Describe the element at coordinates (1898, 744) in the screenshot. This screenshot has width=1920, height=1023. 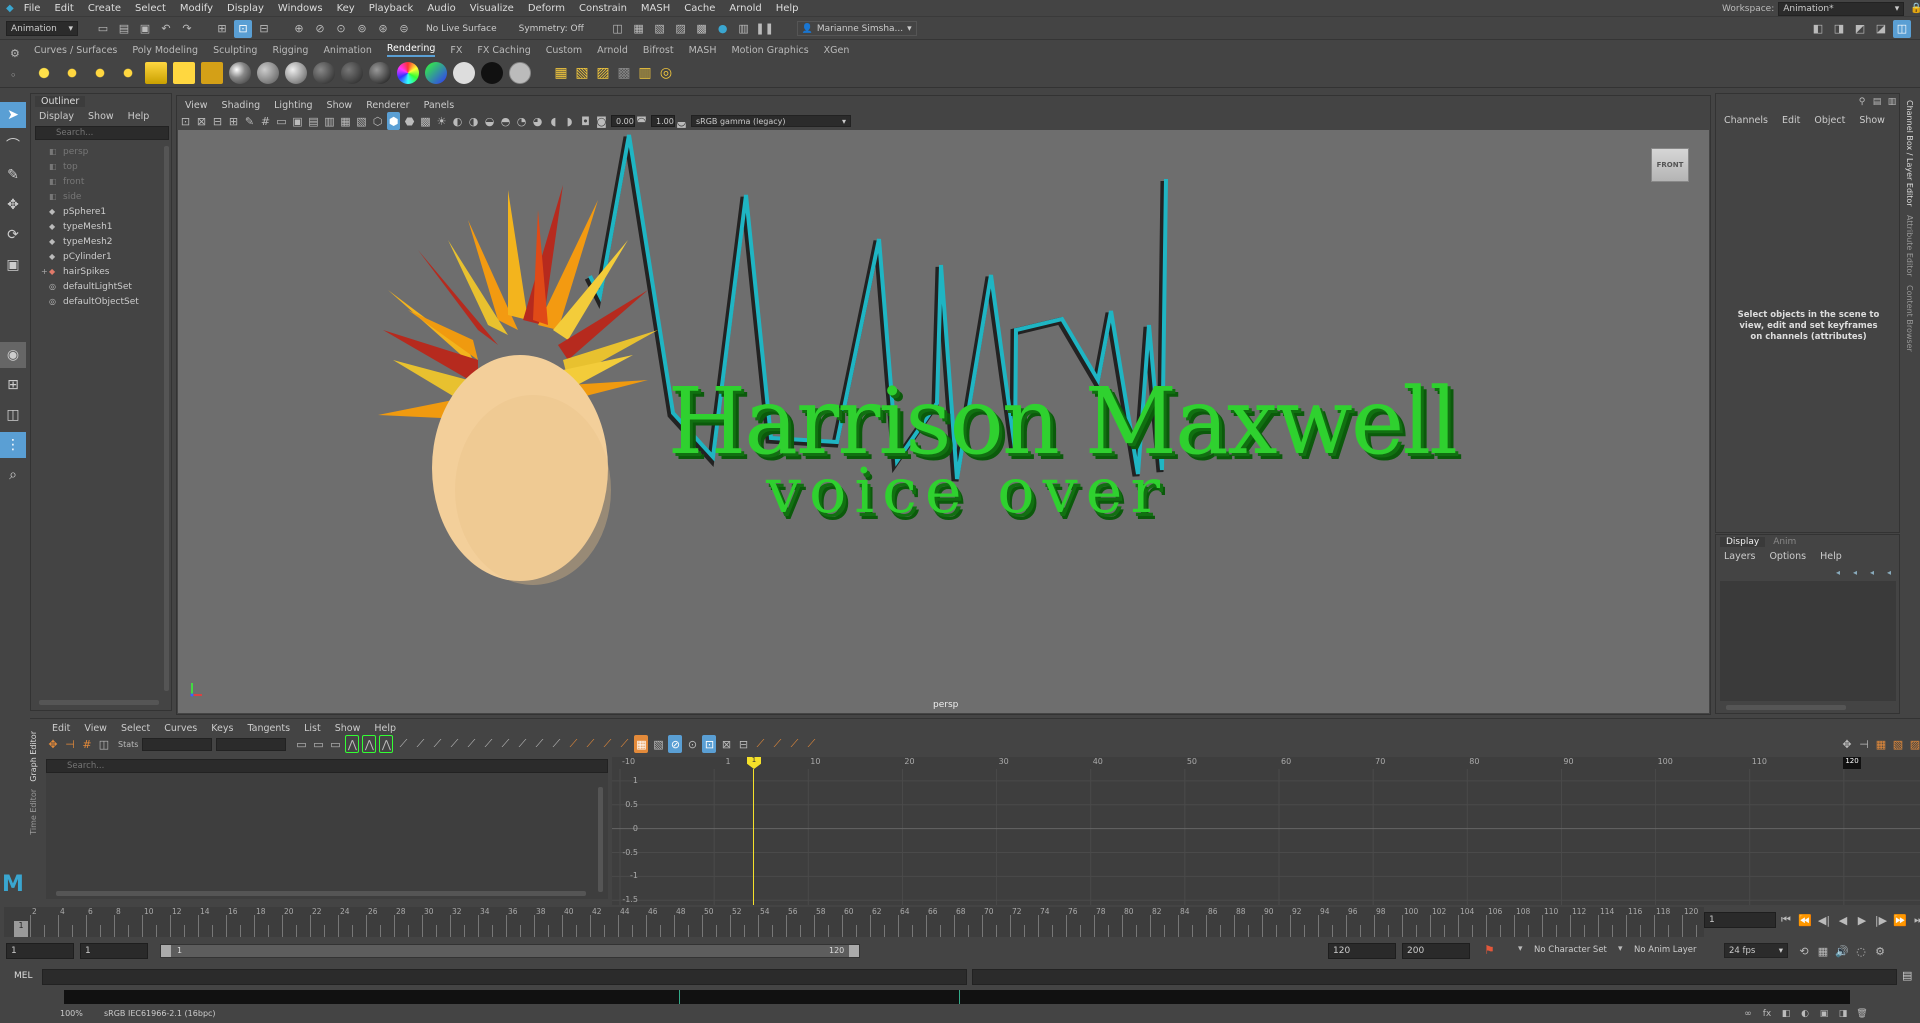
I see `graph-trax-icon: ▧` at that location.